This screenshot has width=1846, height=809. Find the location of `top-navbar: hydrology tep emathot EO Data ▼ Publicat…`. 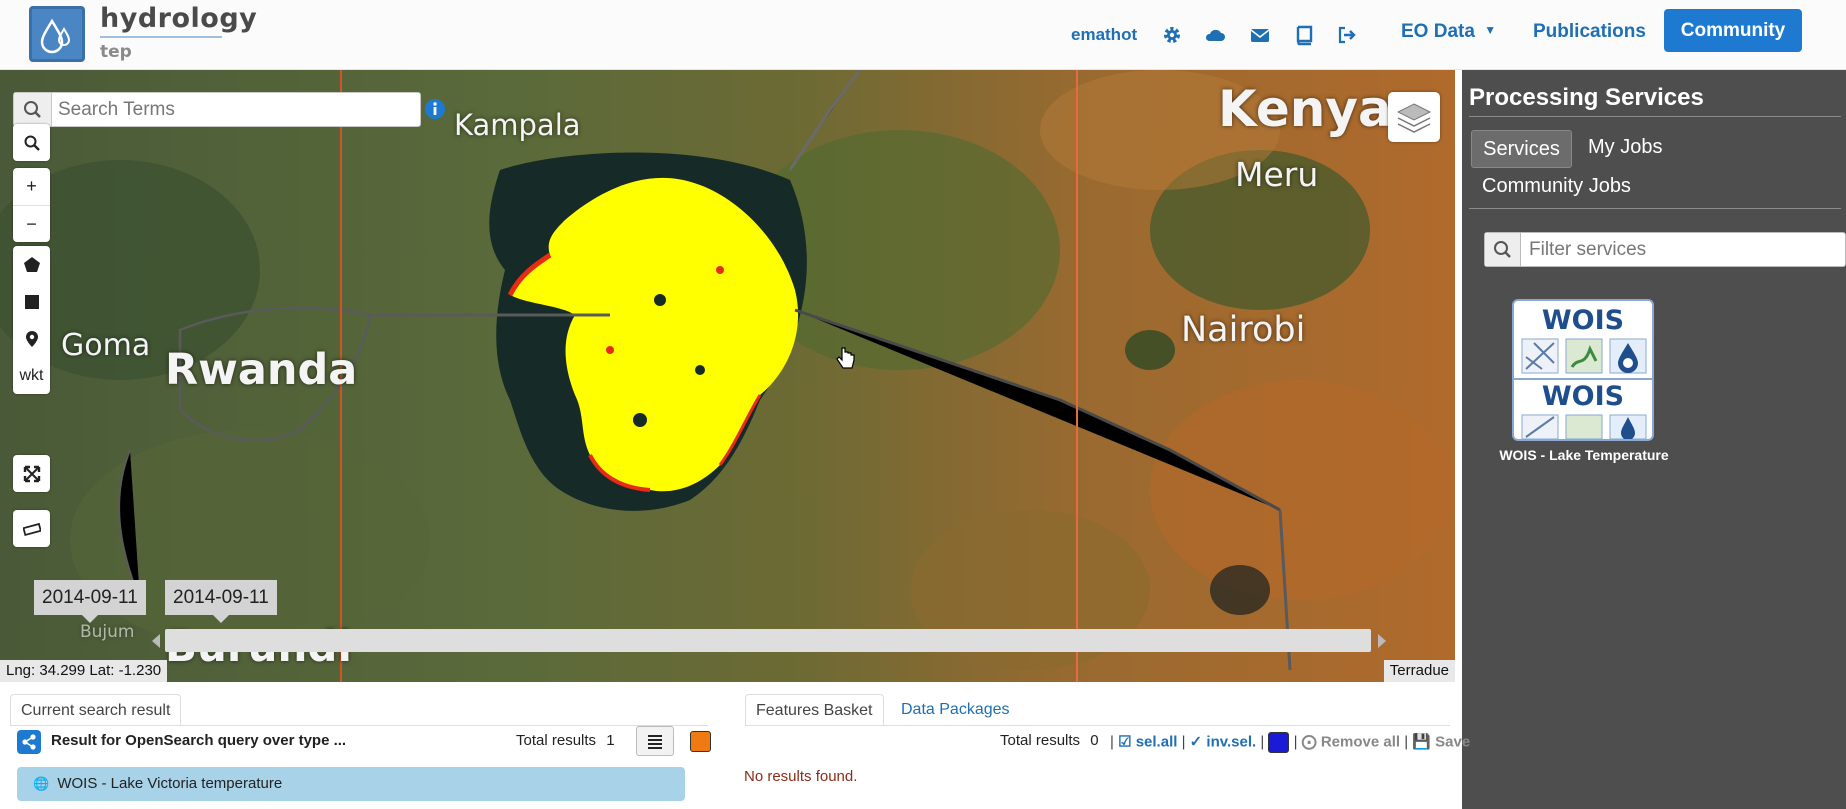

top-navbar: hydrology tep emathot EO Data ▼ Publicat… is located at coordinates (923, 35).